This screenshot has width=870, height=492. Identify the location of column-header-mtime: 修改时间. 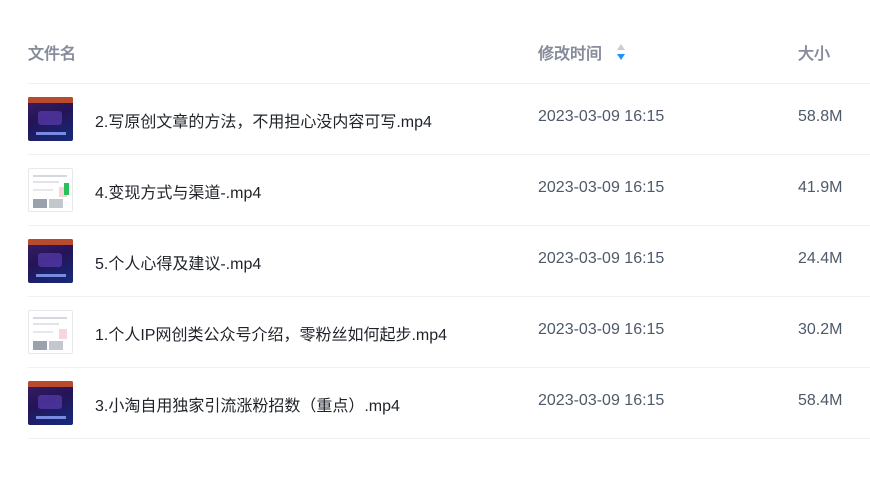
(582, 52).